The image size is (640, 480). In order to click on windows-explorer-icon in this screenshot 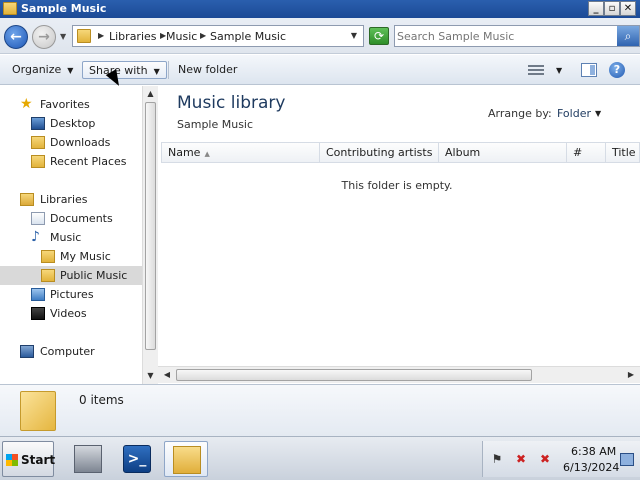, I will do `click(187, 460)`.